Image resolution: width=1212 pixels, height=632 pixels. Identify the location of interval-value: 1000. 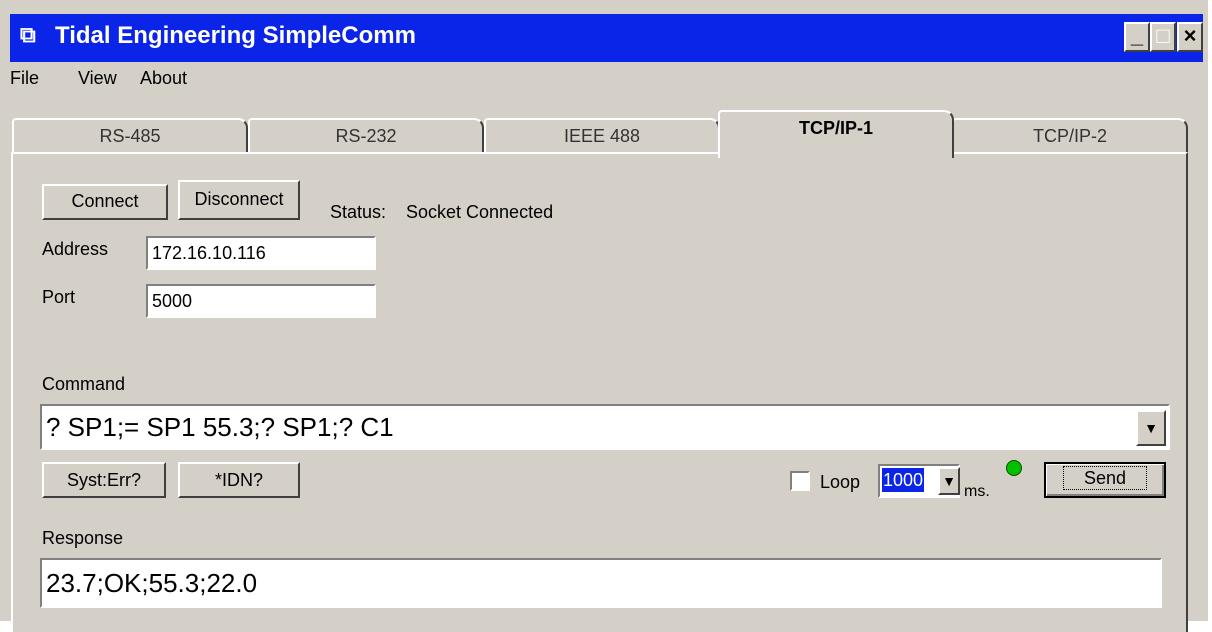
(903, 480).